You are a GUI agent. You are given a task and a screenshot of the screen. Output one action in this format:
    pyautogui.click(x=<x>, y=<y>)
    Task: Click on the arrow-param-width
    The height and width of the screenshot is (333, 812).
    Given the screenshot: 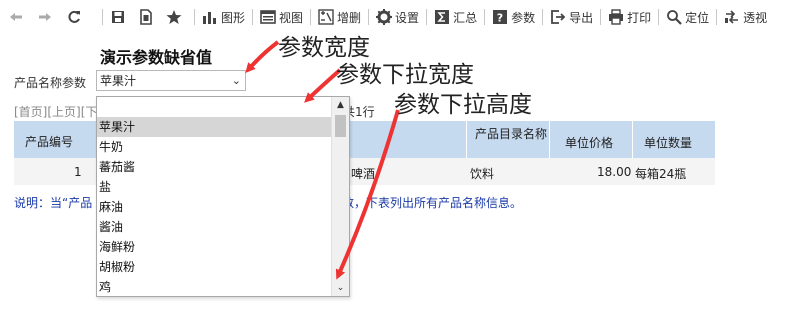 What is the action you would take?
    pyautogui.click(x=262, y=57)
    